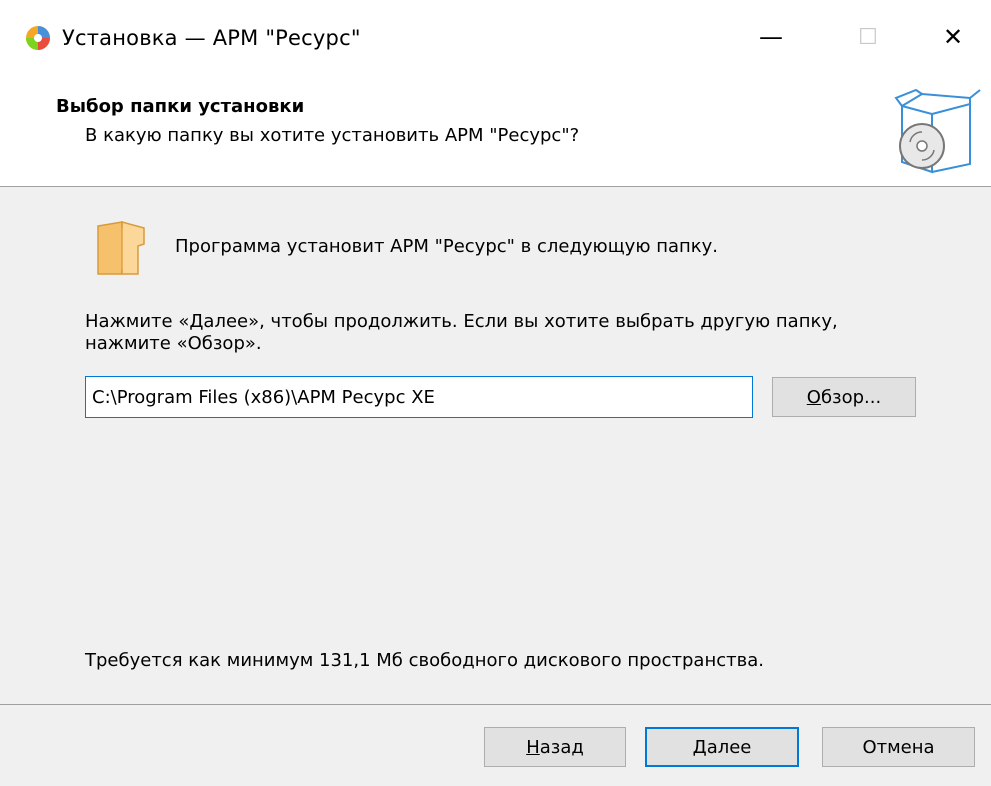 Image resolution: width=991 pixels, height=786 pixels. Describe the element at coordinates (495, 42) in the screenshot. I see `title-bar: Установка — АРМ "Ресурс" — ☐ ✕` at that location.